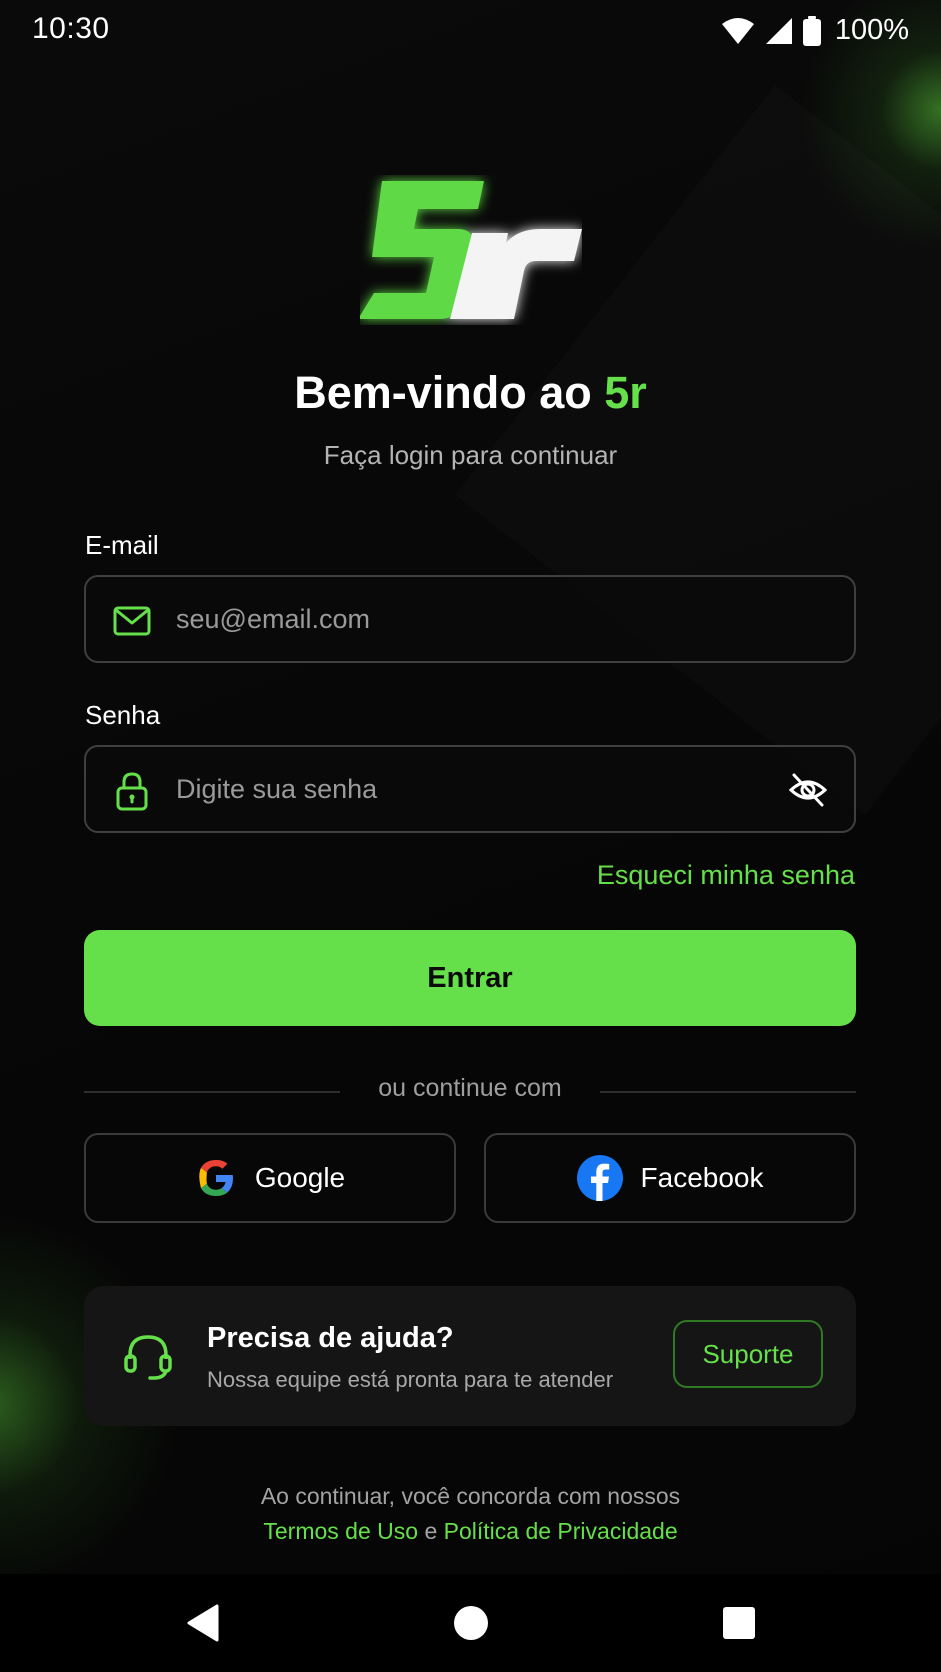 The height and width of the screenshot is (1672, 941). Describe the element at coordinates (123, 715) in the screenshot. I see `password-label: Senha` at that location.